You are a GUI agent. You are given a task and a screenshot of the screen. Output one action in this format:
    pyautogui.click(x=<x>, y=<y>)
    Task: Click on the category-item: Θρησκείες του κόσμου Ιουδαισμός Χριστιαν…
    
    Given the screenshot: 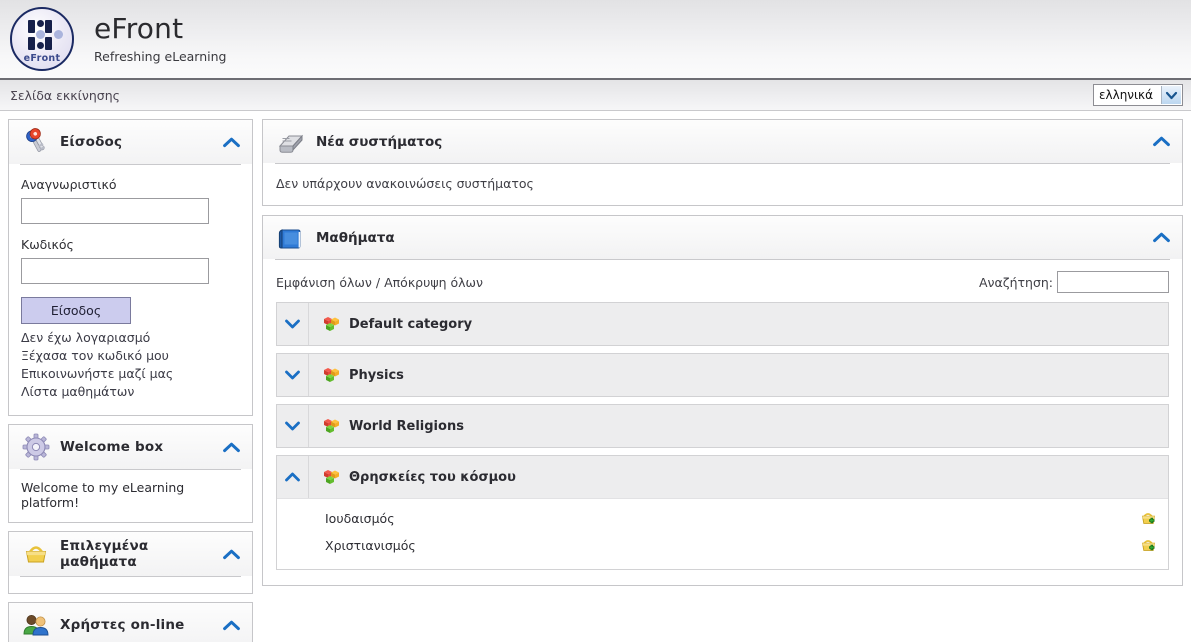 What is the action you would take?
    pyautogui.click(x=722, y=512)
    